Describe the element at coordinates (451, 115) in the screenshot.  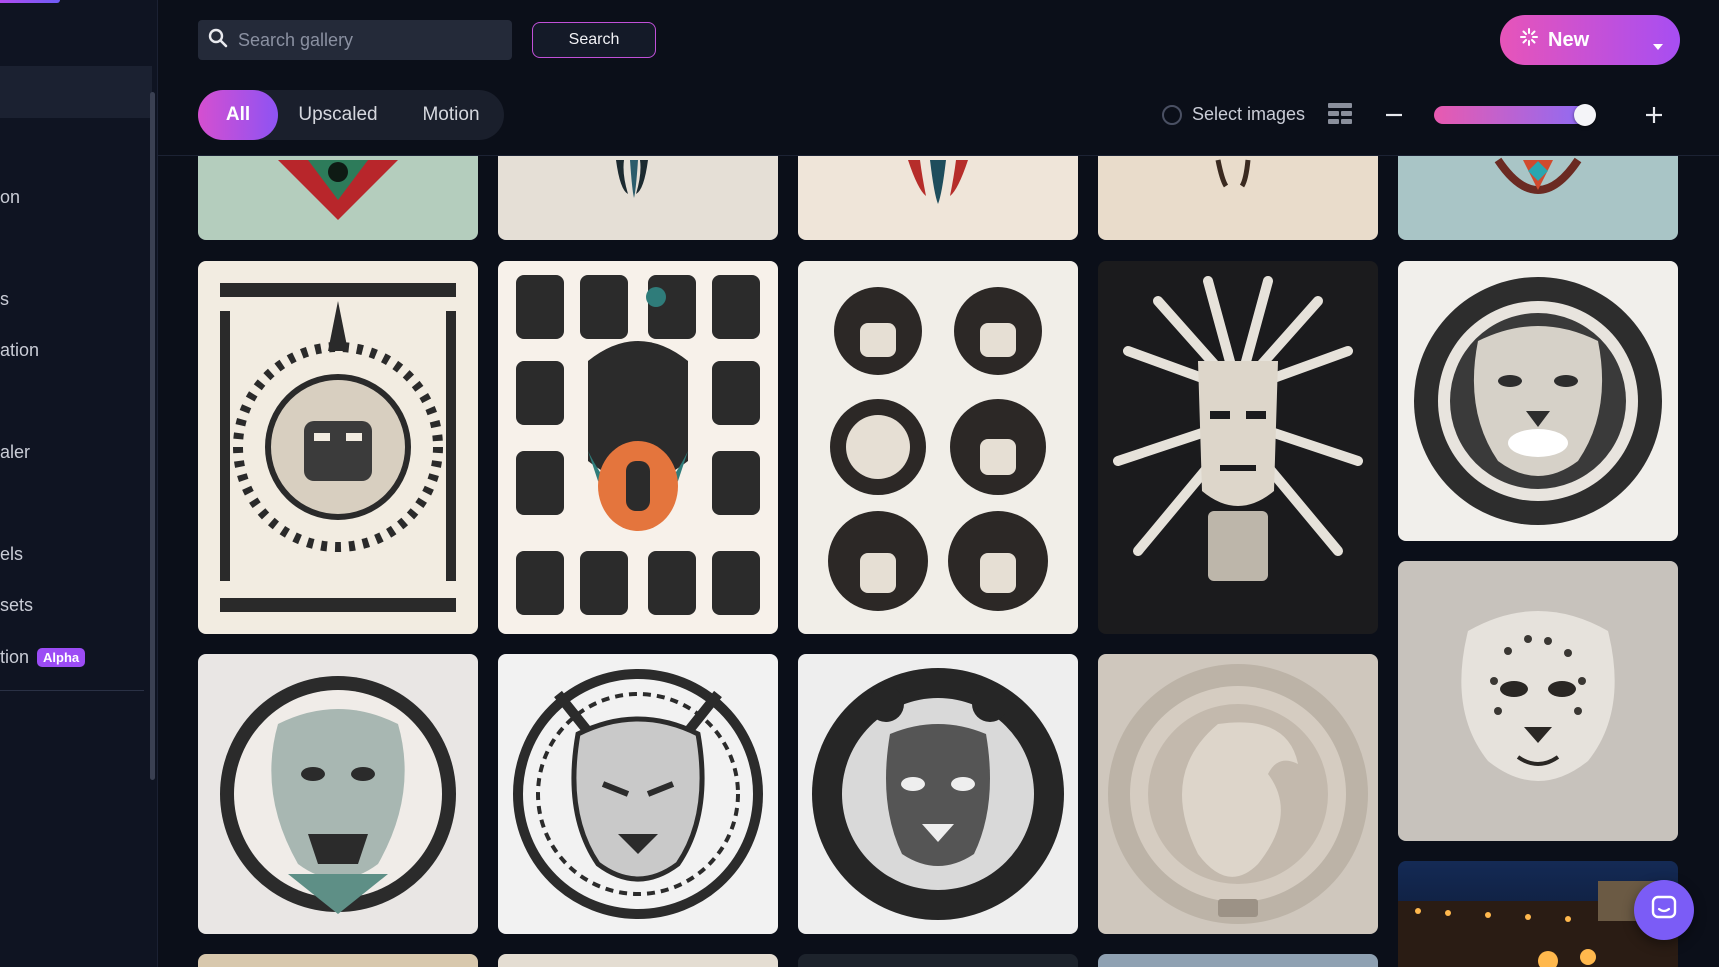
I see `tab-motion: Motion` at that location.